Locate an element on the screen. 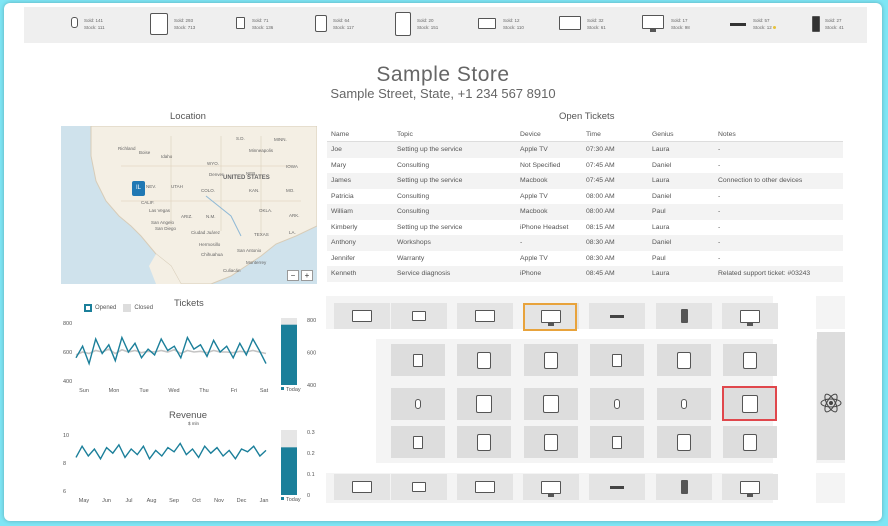  product-apple-tv: Sold: 57 Stock: 12 is located at coordinates (766, 25).